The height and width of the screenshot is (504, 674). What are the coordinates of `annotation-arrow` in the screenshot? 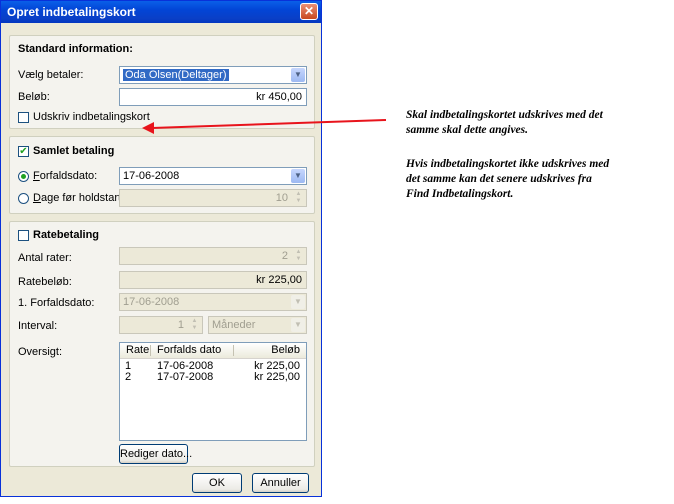 It's located at (264, 126).